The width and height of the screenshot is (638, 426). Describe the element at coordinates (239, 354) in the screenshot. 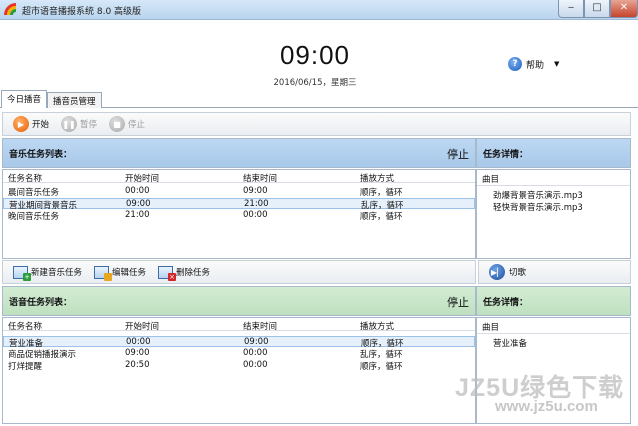

I see `table-row: 商品促销播报演示 09:00 00:00 乱序，循环` at that location.